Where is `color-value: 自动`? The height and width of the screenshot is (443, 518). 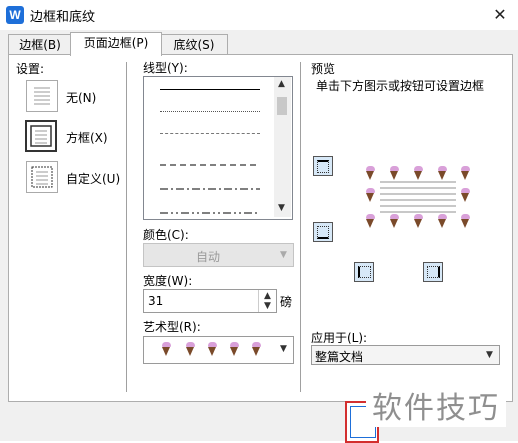
color-value: 自动 is located at coordinates (208, 257).